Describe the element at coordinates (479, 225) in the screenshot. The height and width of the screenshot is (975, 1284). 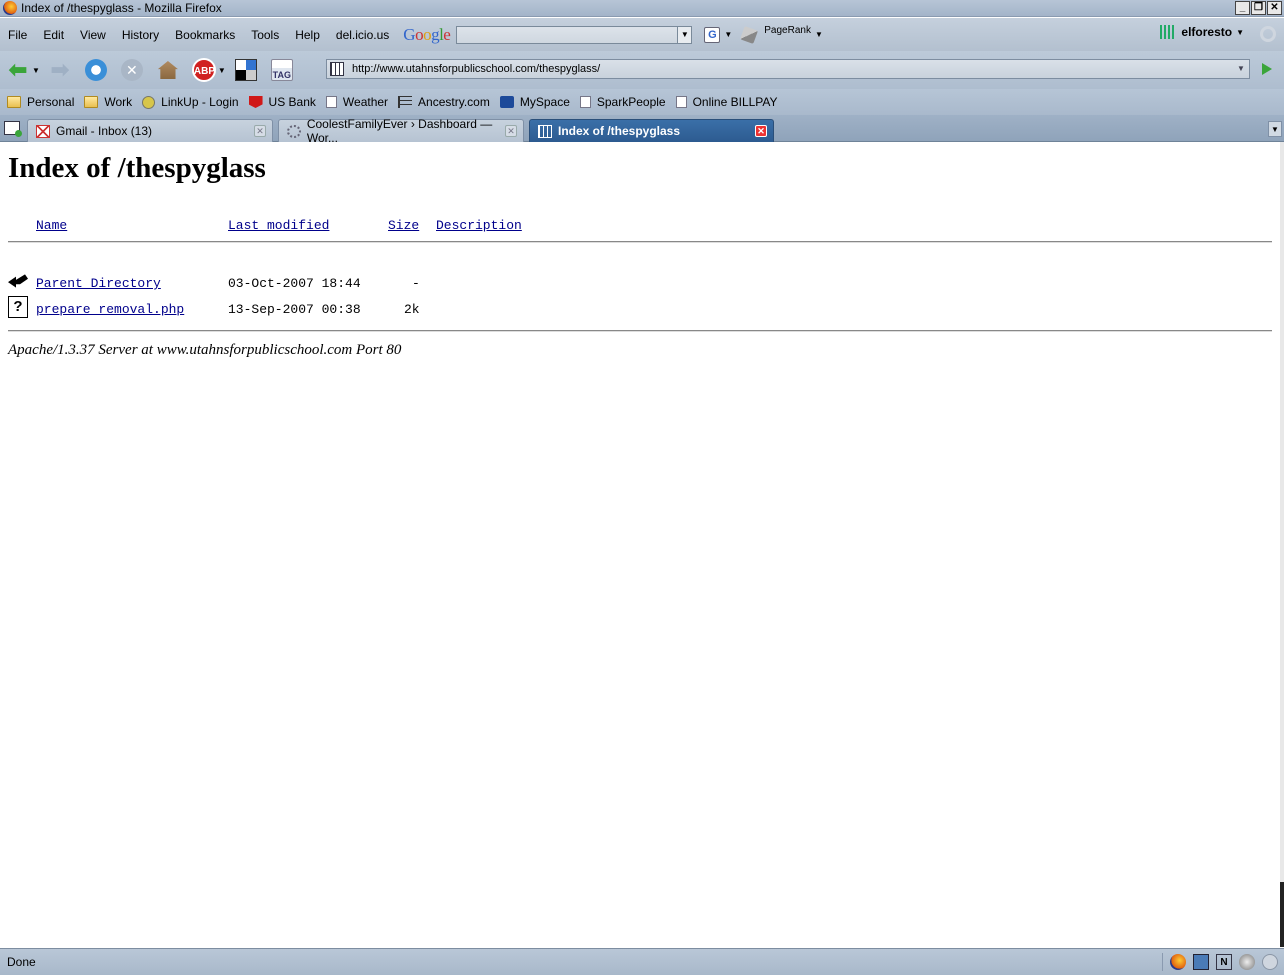
I see `sort-by-description-link: Description` at that location.